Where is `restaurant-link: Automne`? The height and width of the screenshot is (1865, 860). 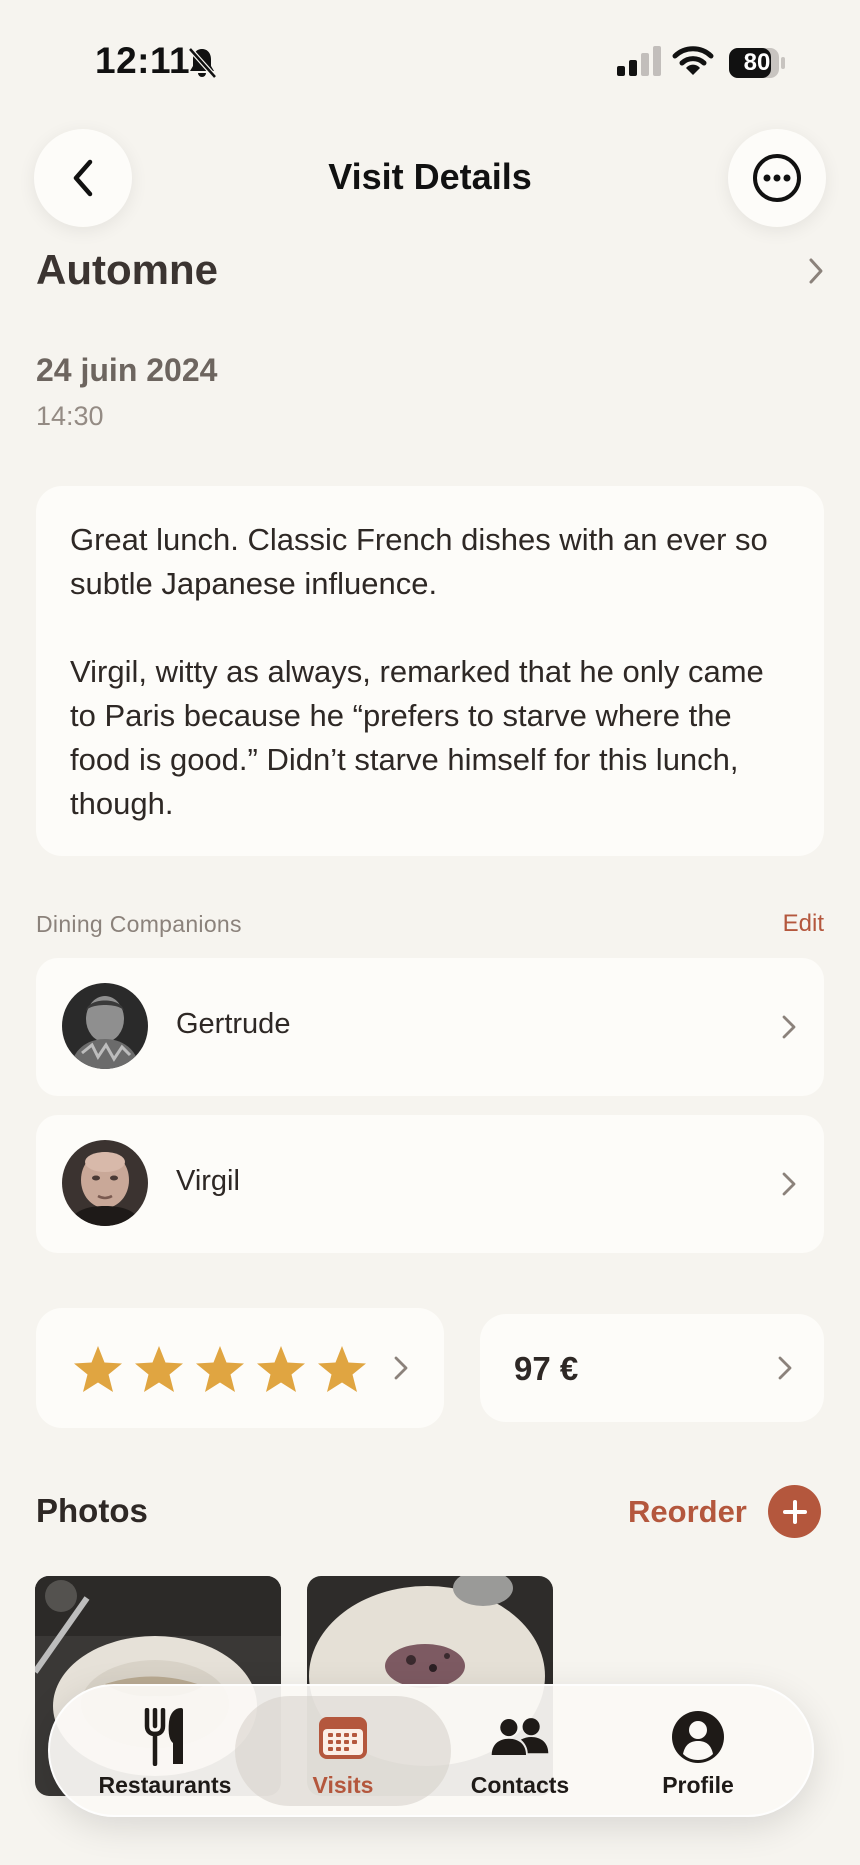
restaurant-link: Automne is located at coordinates (431, 272).